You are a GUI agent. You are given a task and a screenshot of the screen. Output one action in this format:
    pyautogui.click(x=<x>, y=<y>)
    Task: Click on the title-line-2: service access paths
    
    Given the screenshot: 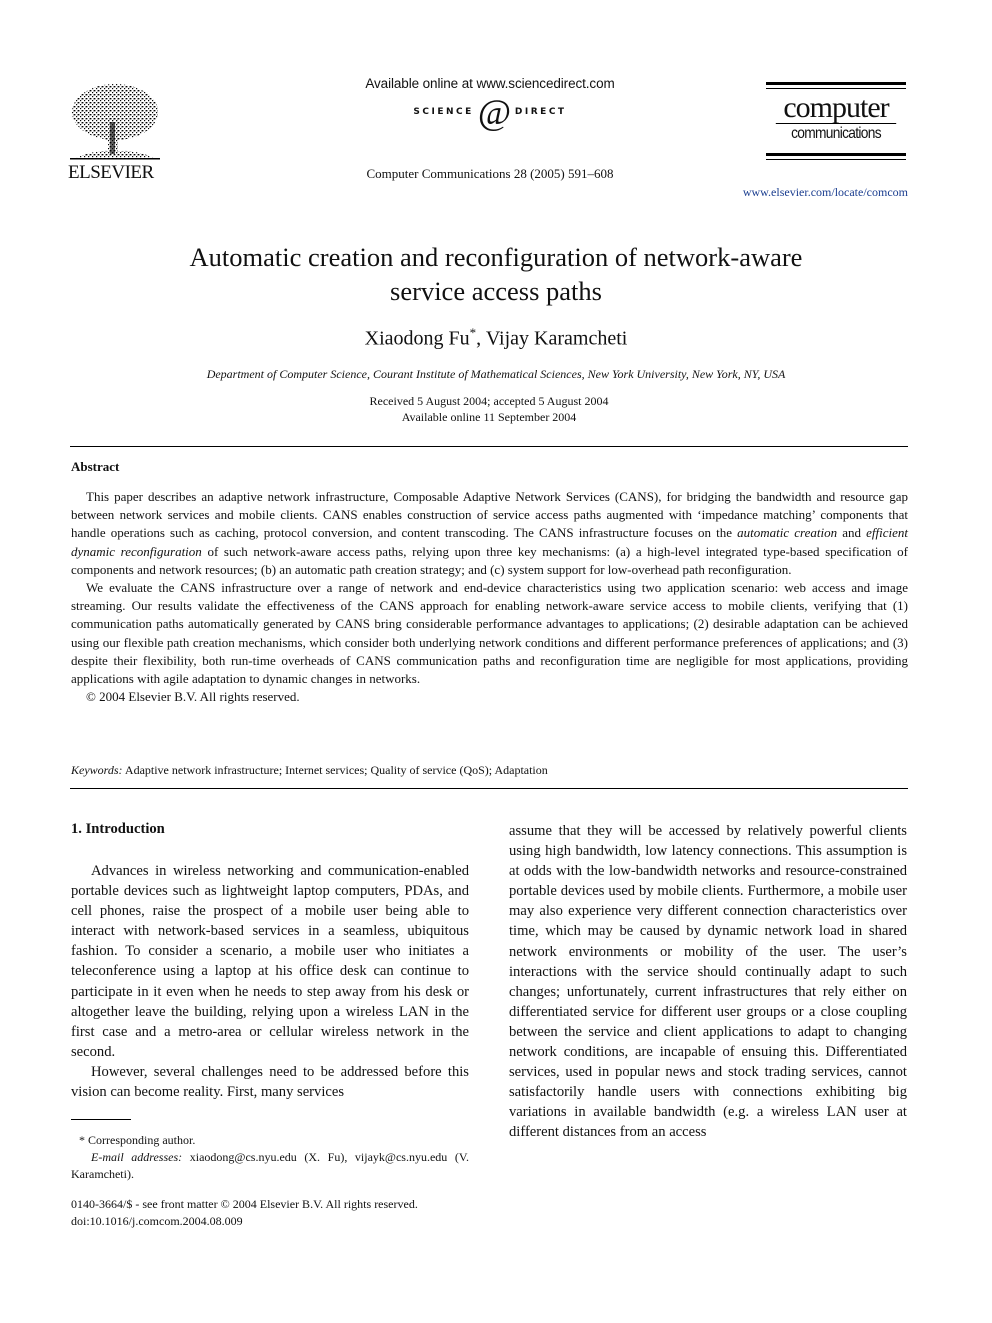 What is the action you would take?
    pyautogui.click(x=496, y=291)
    